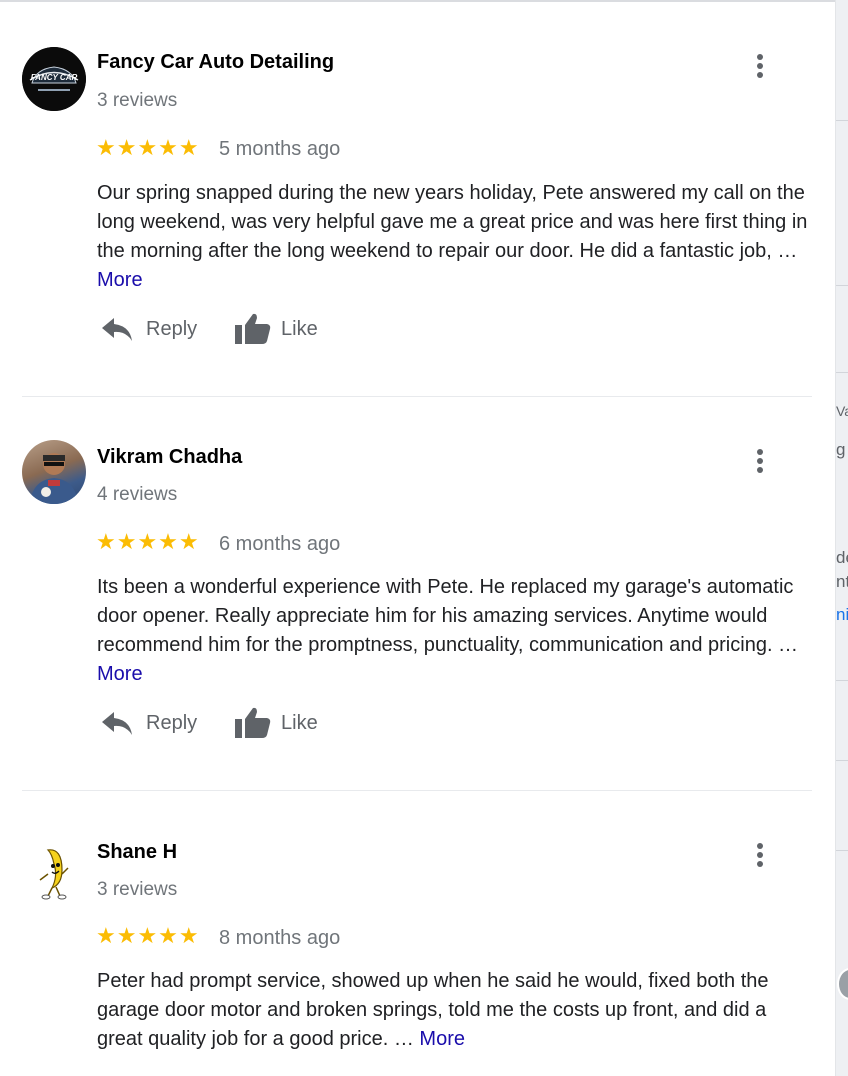 This screenshot has height=1076, width=848. I want to click on dancing-banana-icon, so click(54, 874).